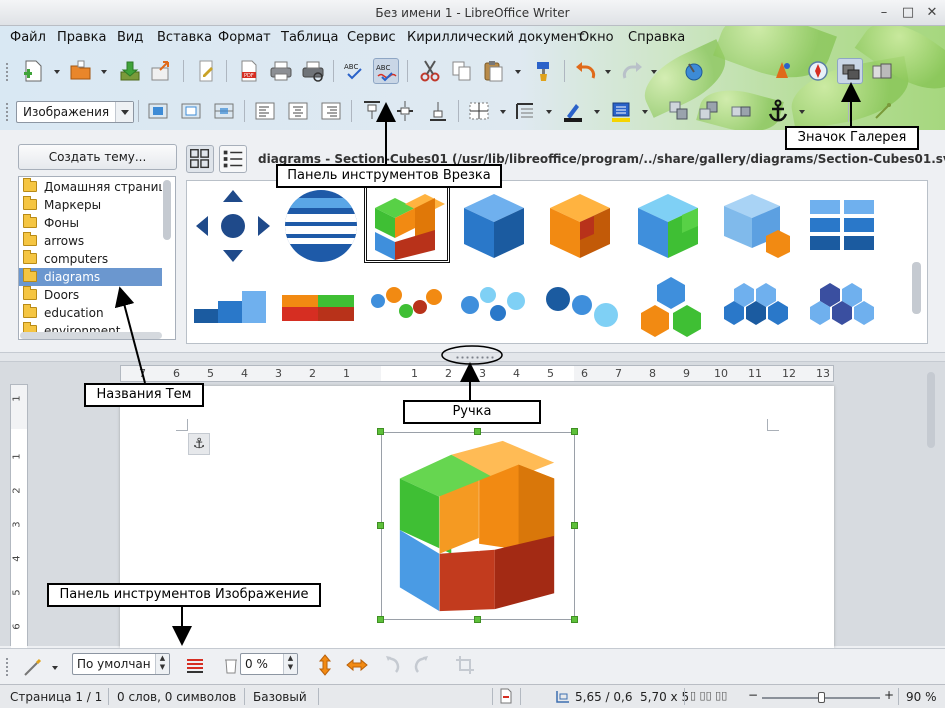  Describe the element at coordinates (741, 111) in the screenshot. I see `bring-forward-icon` at that location.